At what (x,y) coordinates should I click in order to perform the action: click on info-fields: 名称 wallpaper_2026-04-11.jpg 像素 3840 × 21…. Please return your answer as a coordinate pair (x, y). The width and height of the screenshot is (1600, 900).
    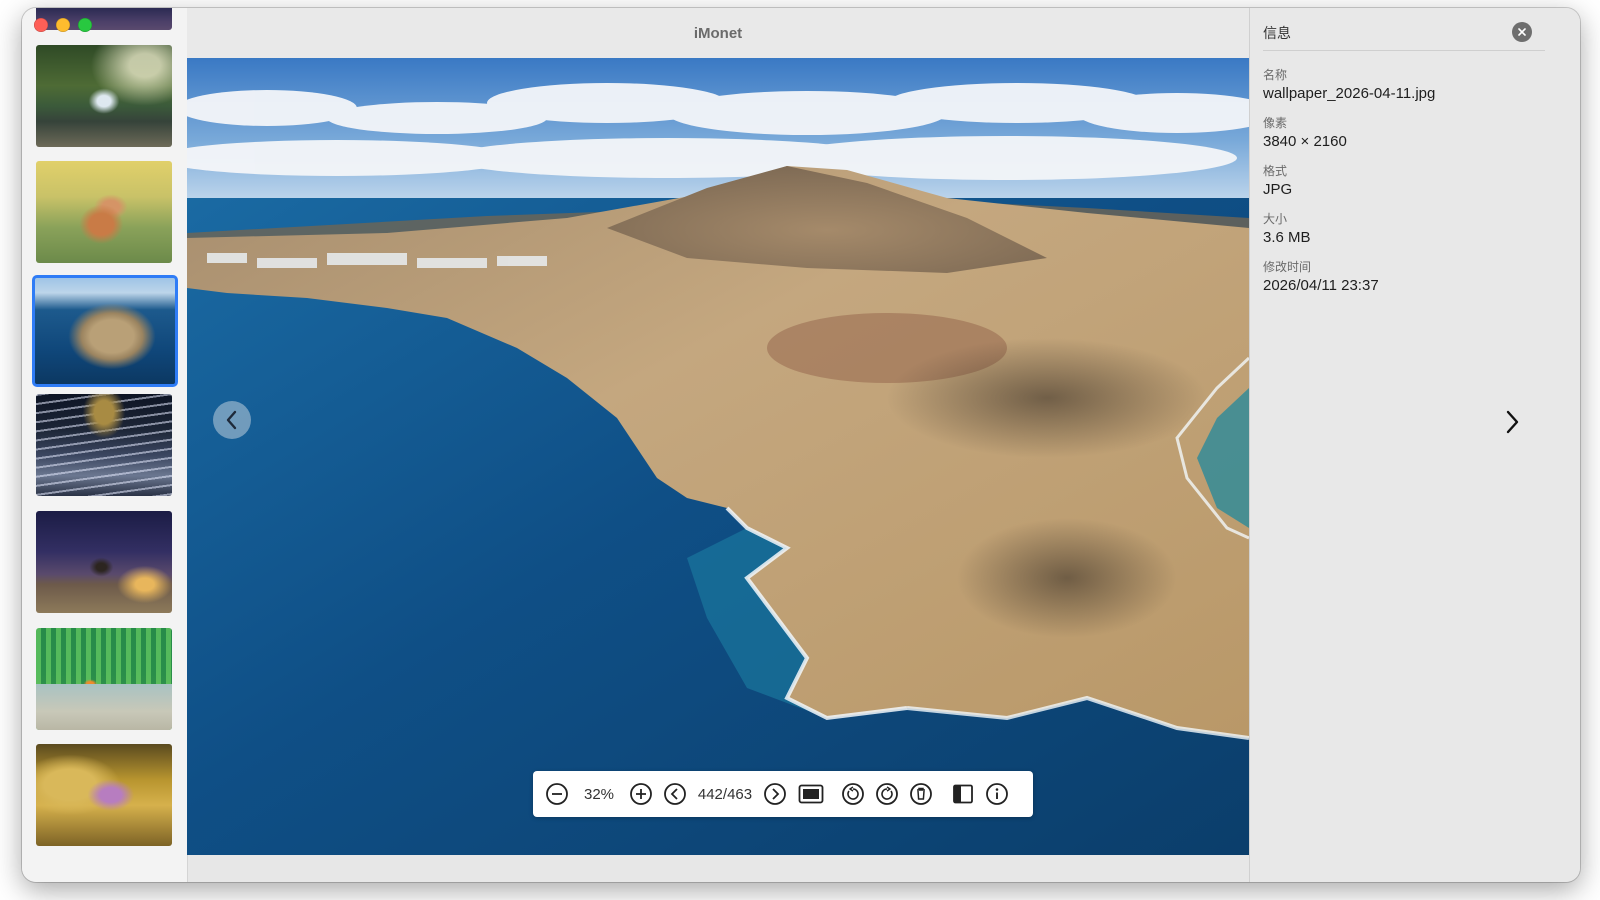
    Looking at the image, I should click on (1349, 186).